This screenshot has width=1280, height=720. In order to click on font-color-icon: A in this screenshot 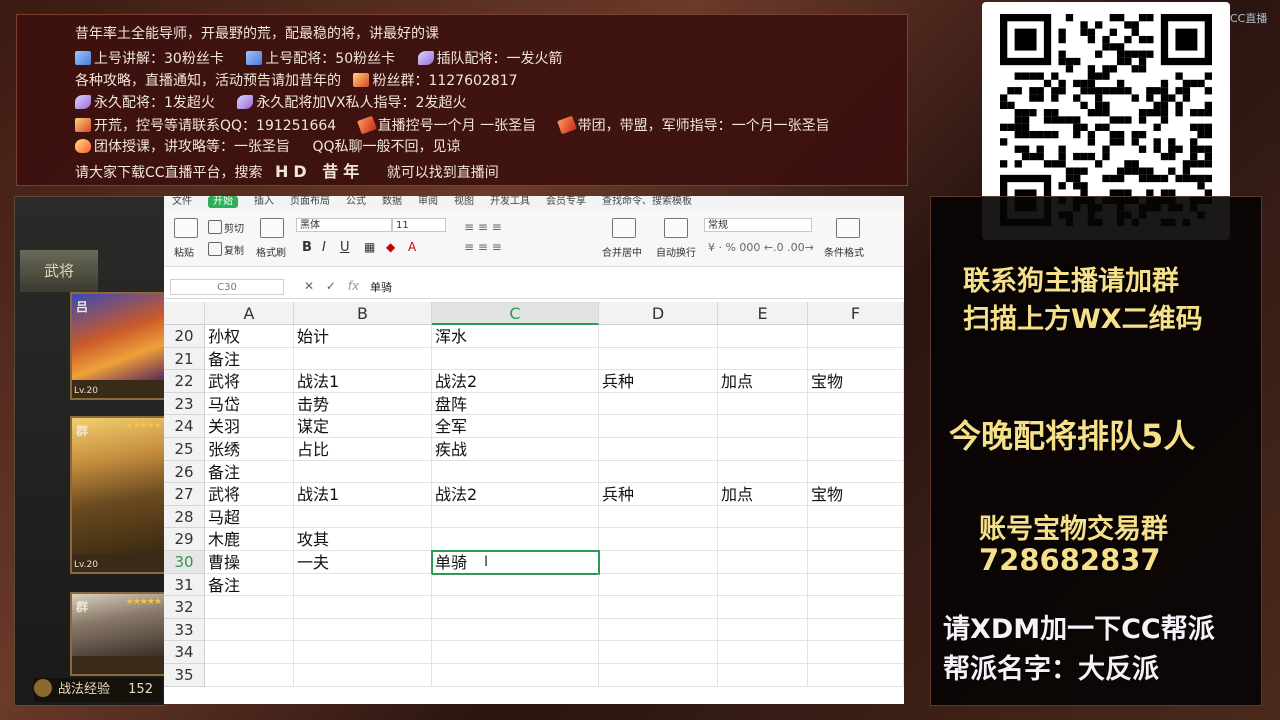, I will do `click(412, 247)`.